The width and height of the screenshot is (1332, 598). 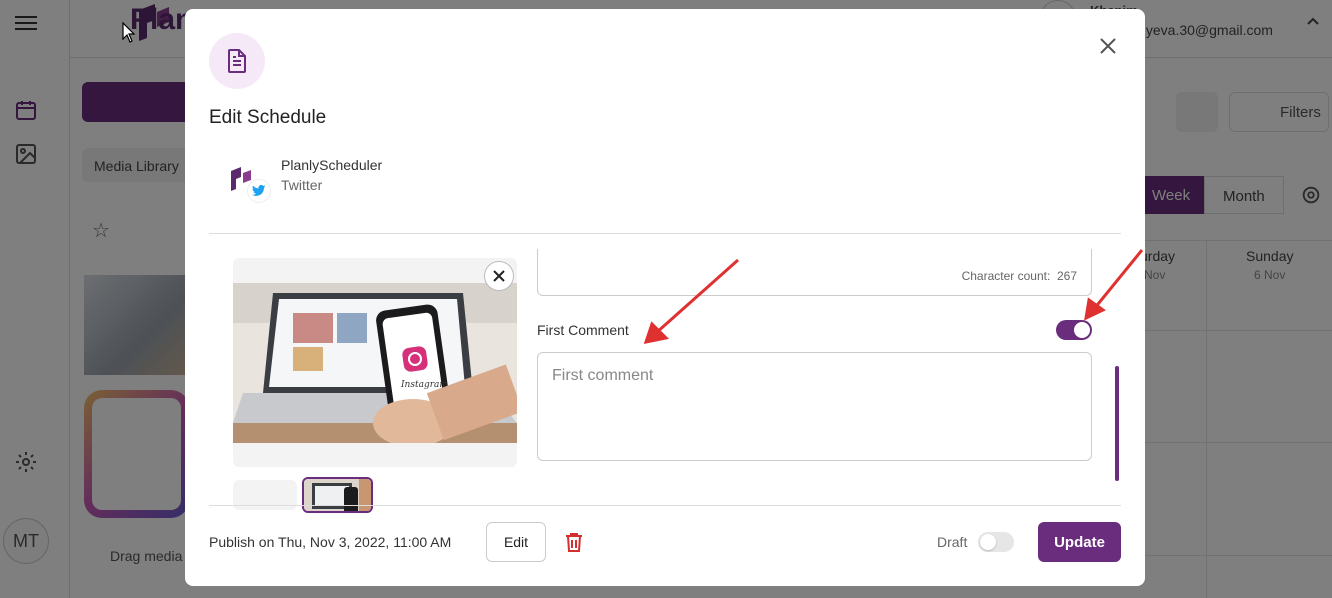 What do you see at coordinates (1117, 423) in the screenshot?
I see `scrollbar` at bounding box center [1117, 423].